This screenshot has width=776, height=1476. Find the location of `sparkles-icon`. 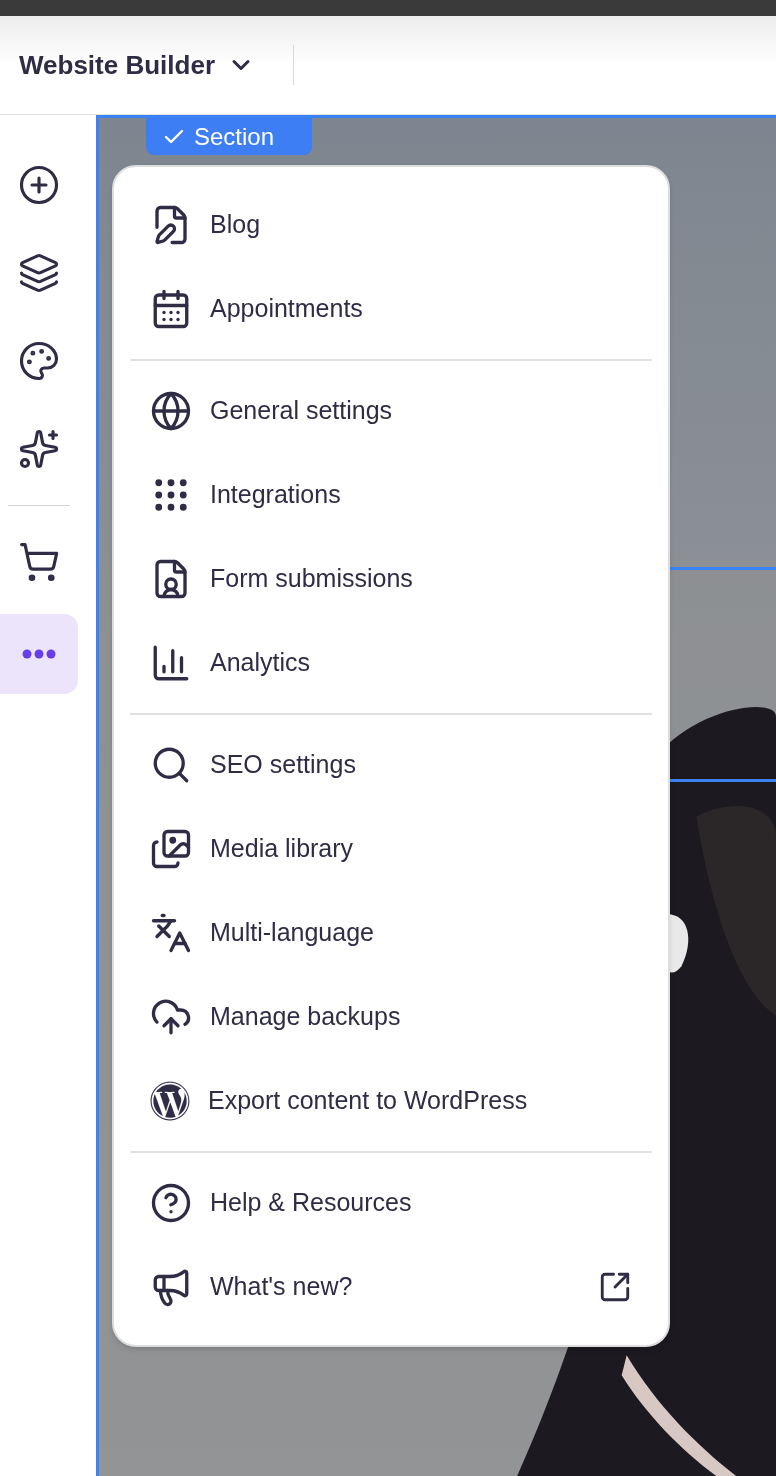

sparkles-icon is located at coordinates (39, 449).